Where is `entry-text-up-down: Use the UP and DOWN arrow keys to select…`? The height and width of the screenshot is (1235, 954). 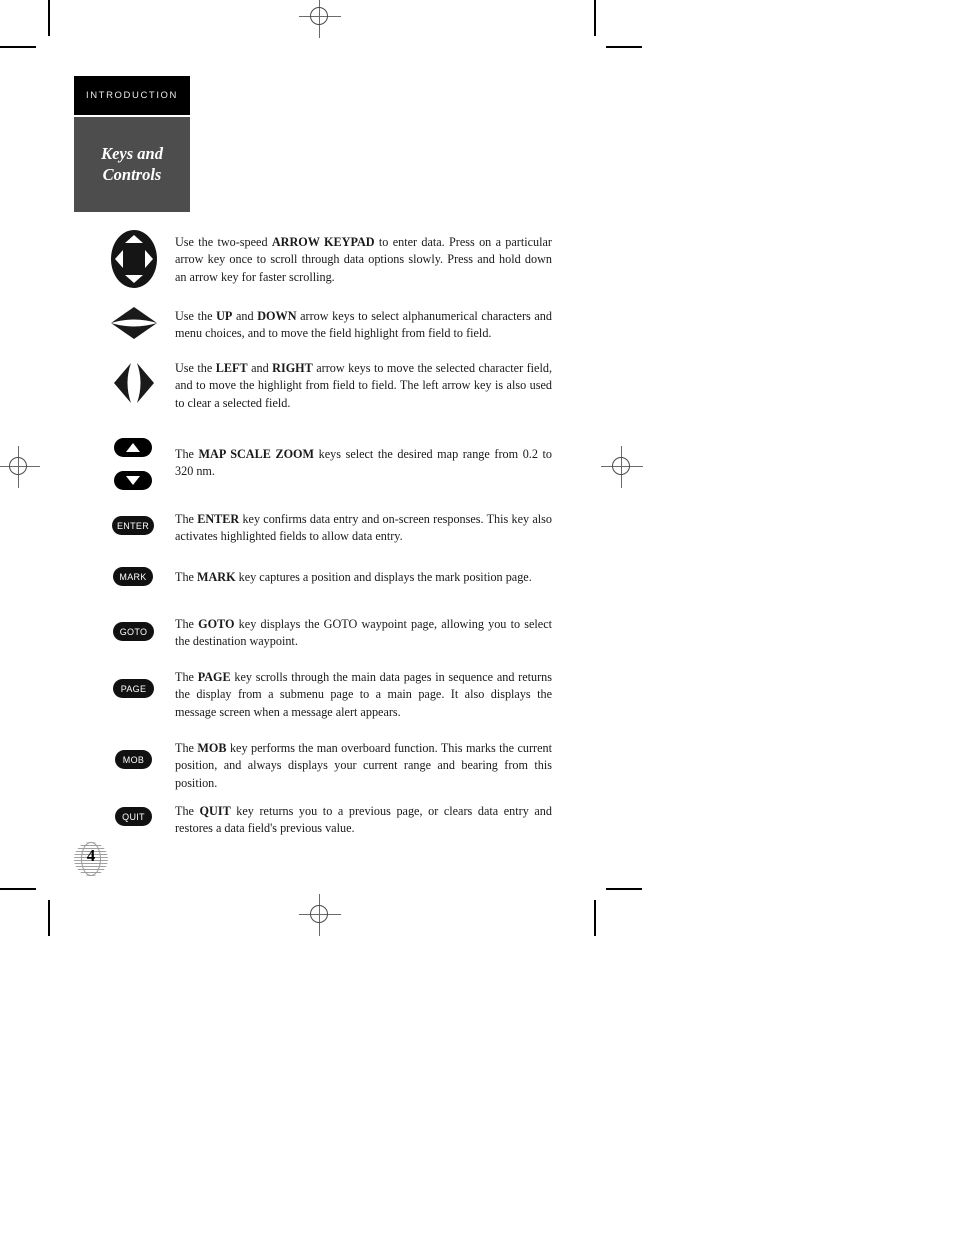 entry-text-up-down: Use the UP and DOWN arrow keys to select… is located at coordinates (363, 325).